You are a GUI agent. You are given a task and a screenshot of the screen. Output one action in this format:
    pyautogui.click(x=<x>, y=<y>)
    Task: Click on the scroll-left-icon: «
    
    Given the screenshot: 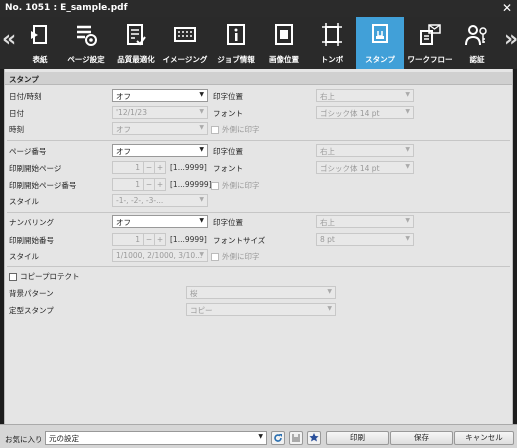 What is the action you would take?
    pyautogui.click(x=9, y=39)
    